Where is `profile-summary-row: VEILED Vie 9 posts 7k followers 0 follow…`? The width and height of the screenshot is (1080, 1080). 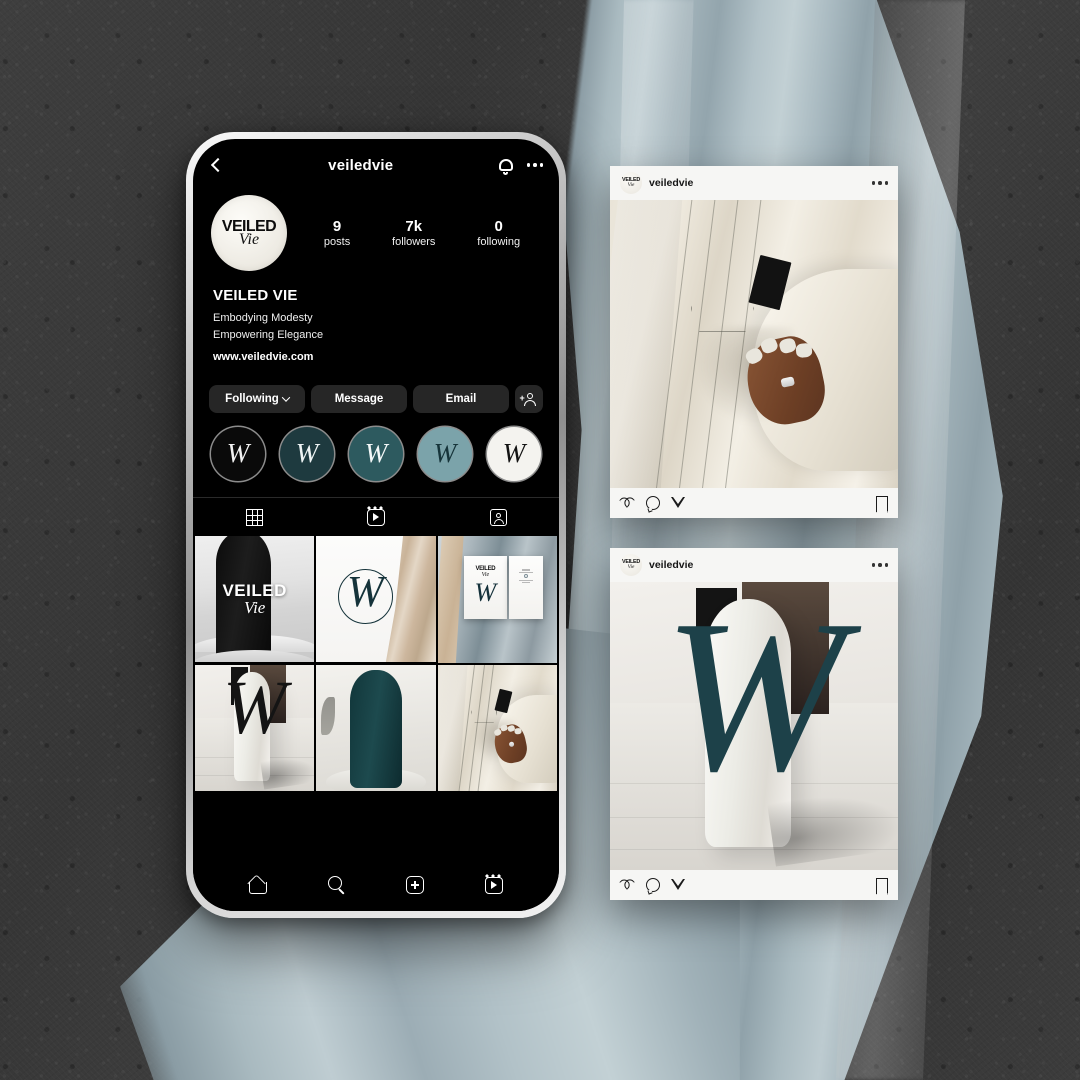
profile-summary-row: VEILED Vie 9 posts 7k followers 0 follow… is located at coordinates (376, 231).